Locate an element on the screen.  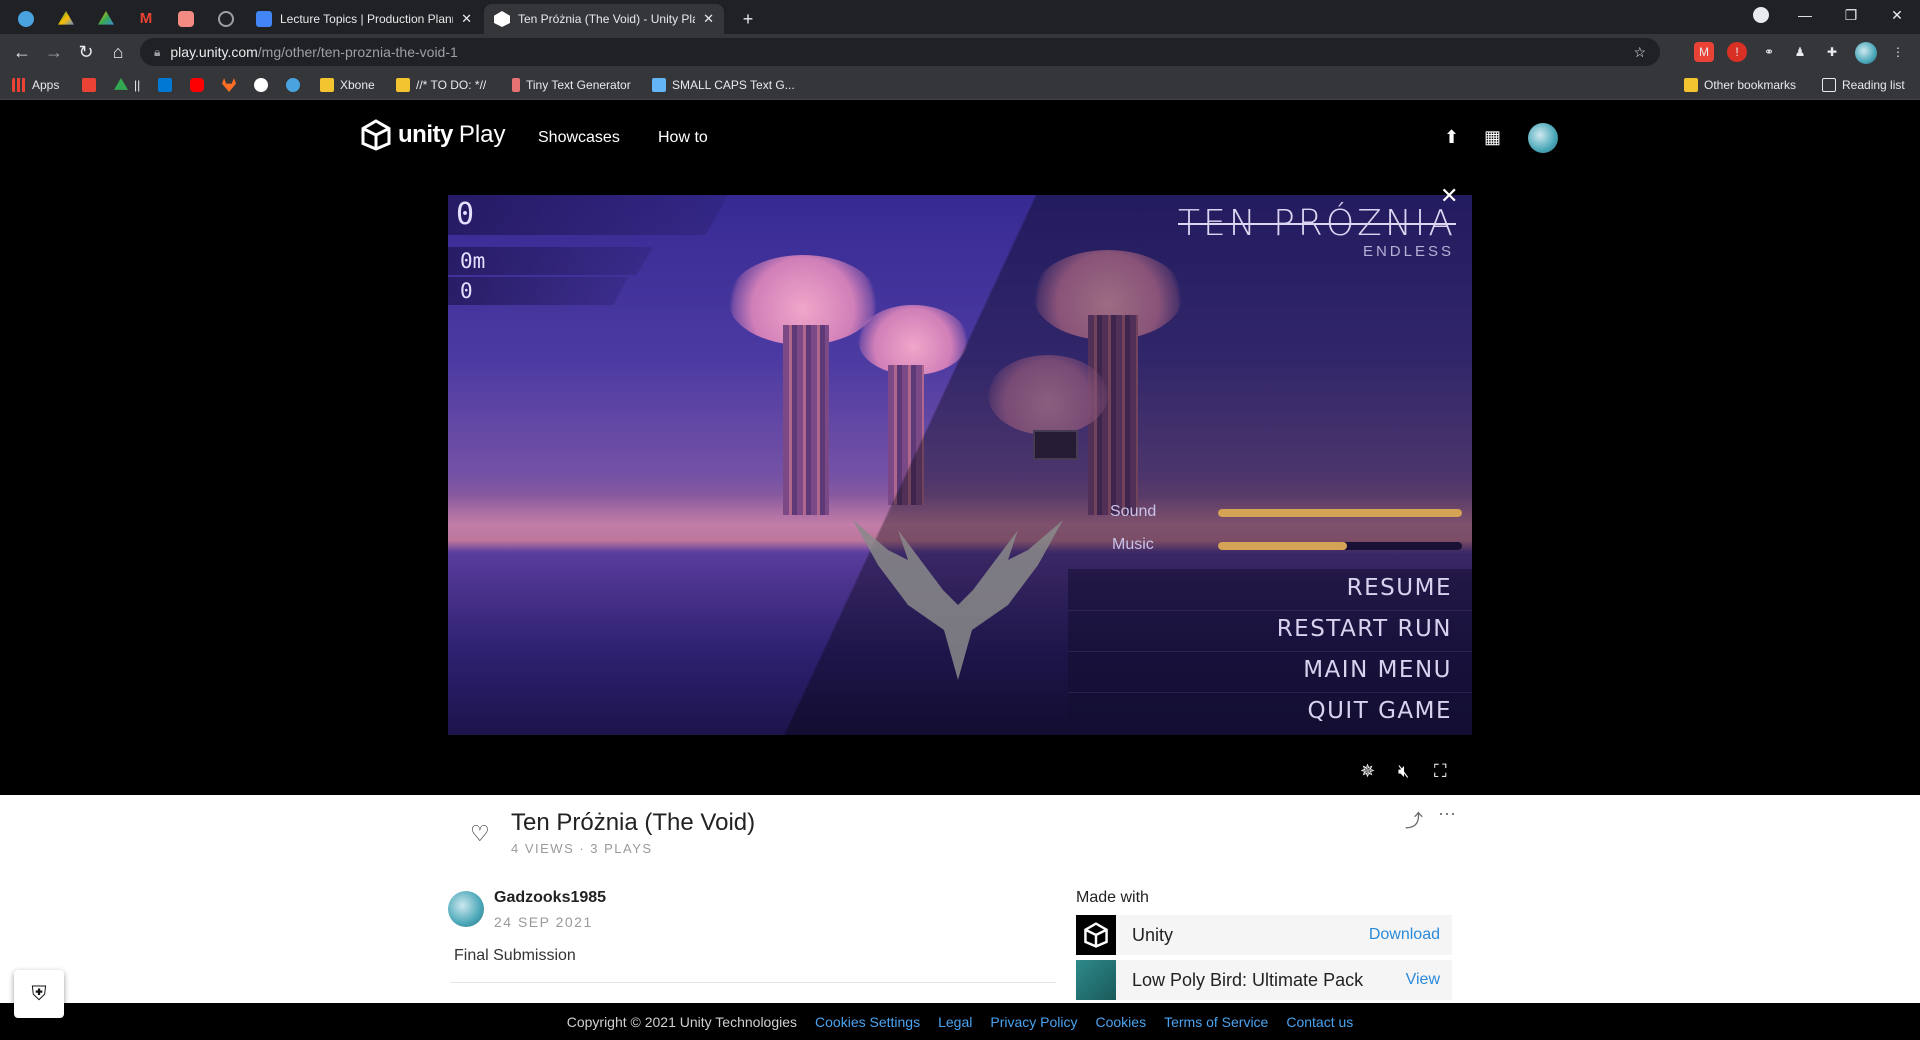
more-options-icon: ··· is located at coordinates (1447, 813).